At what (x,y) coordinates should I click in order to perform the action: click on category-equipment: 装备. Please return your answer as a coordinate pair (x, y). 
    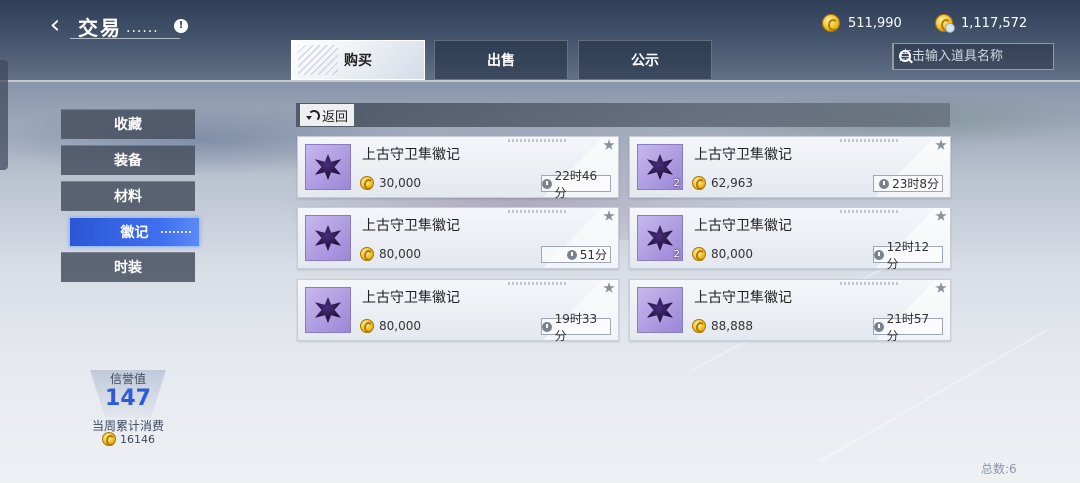
    Looking at the image, I should click on (128, 160).